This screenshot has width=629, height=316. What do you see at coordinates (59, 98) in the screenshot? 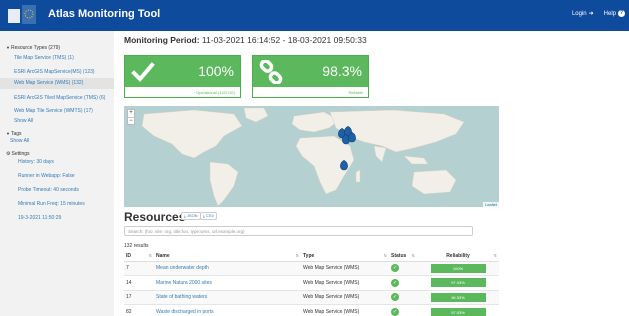
I see `sidebar-item-esri-tiled: ESRI ArcGIS Tiled MapService (TMS) (6)` at bounding box center [59, 98].